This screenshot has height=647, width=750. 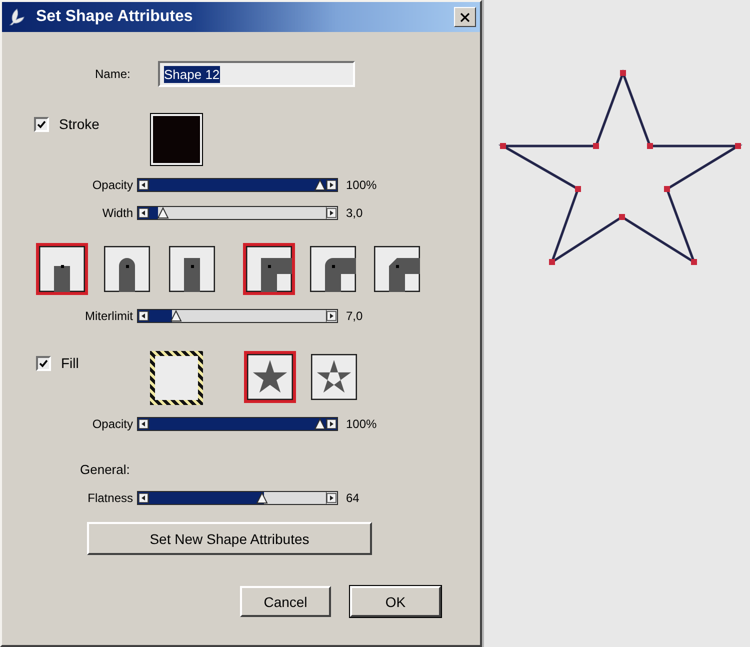 What do you see at coordinates (176, 378) in the screenshot?
I see `fill-color-swatch` at bounding box center [176, 378].